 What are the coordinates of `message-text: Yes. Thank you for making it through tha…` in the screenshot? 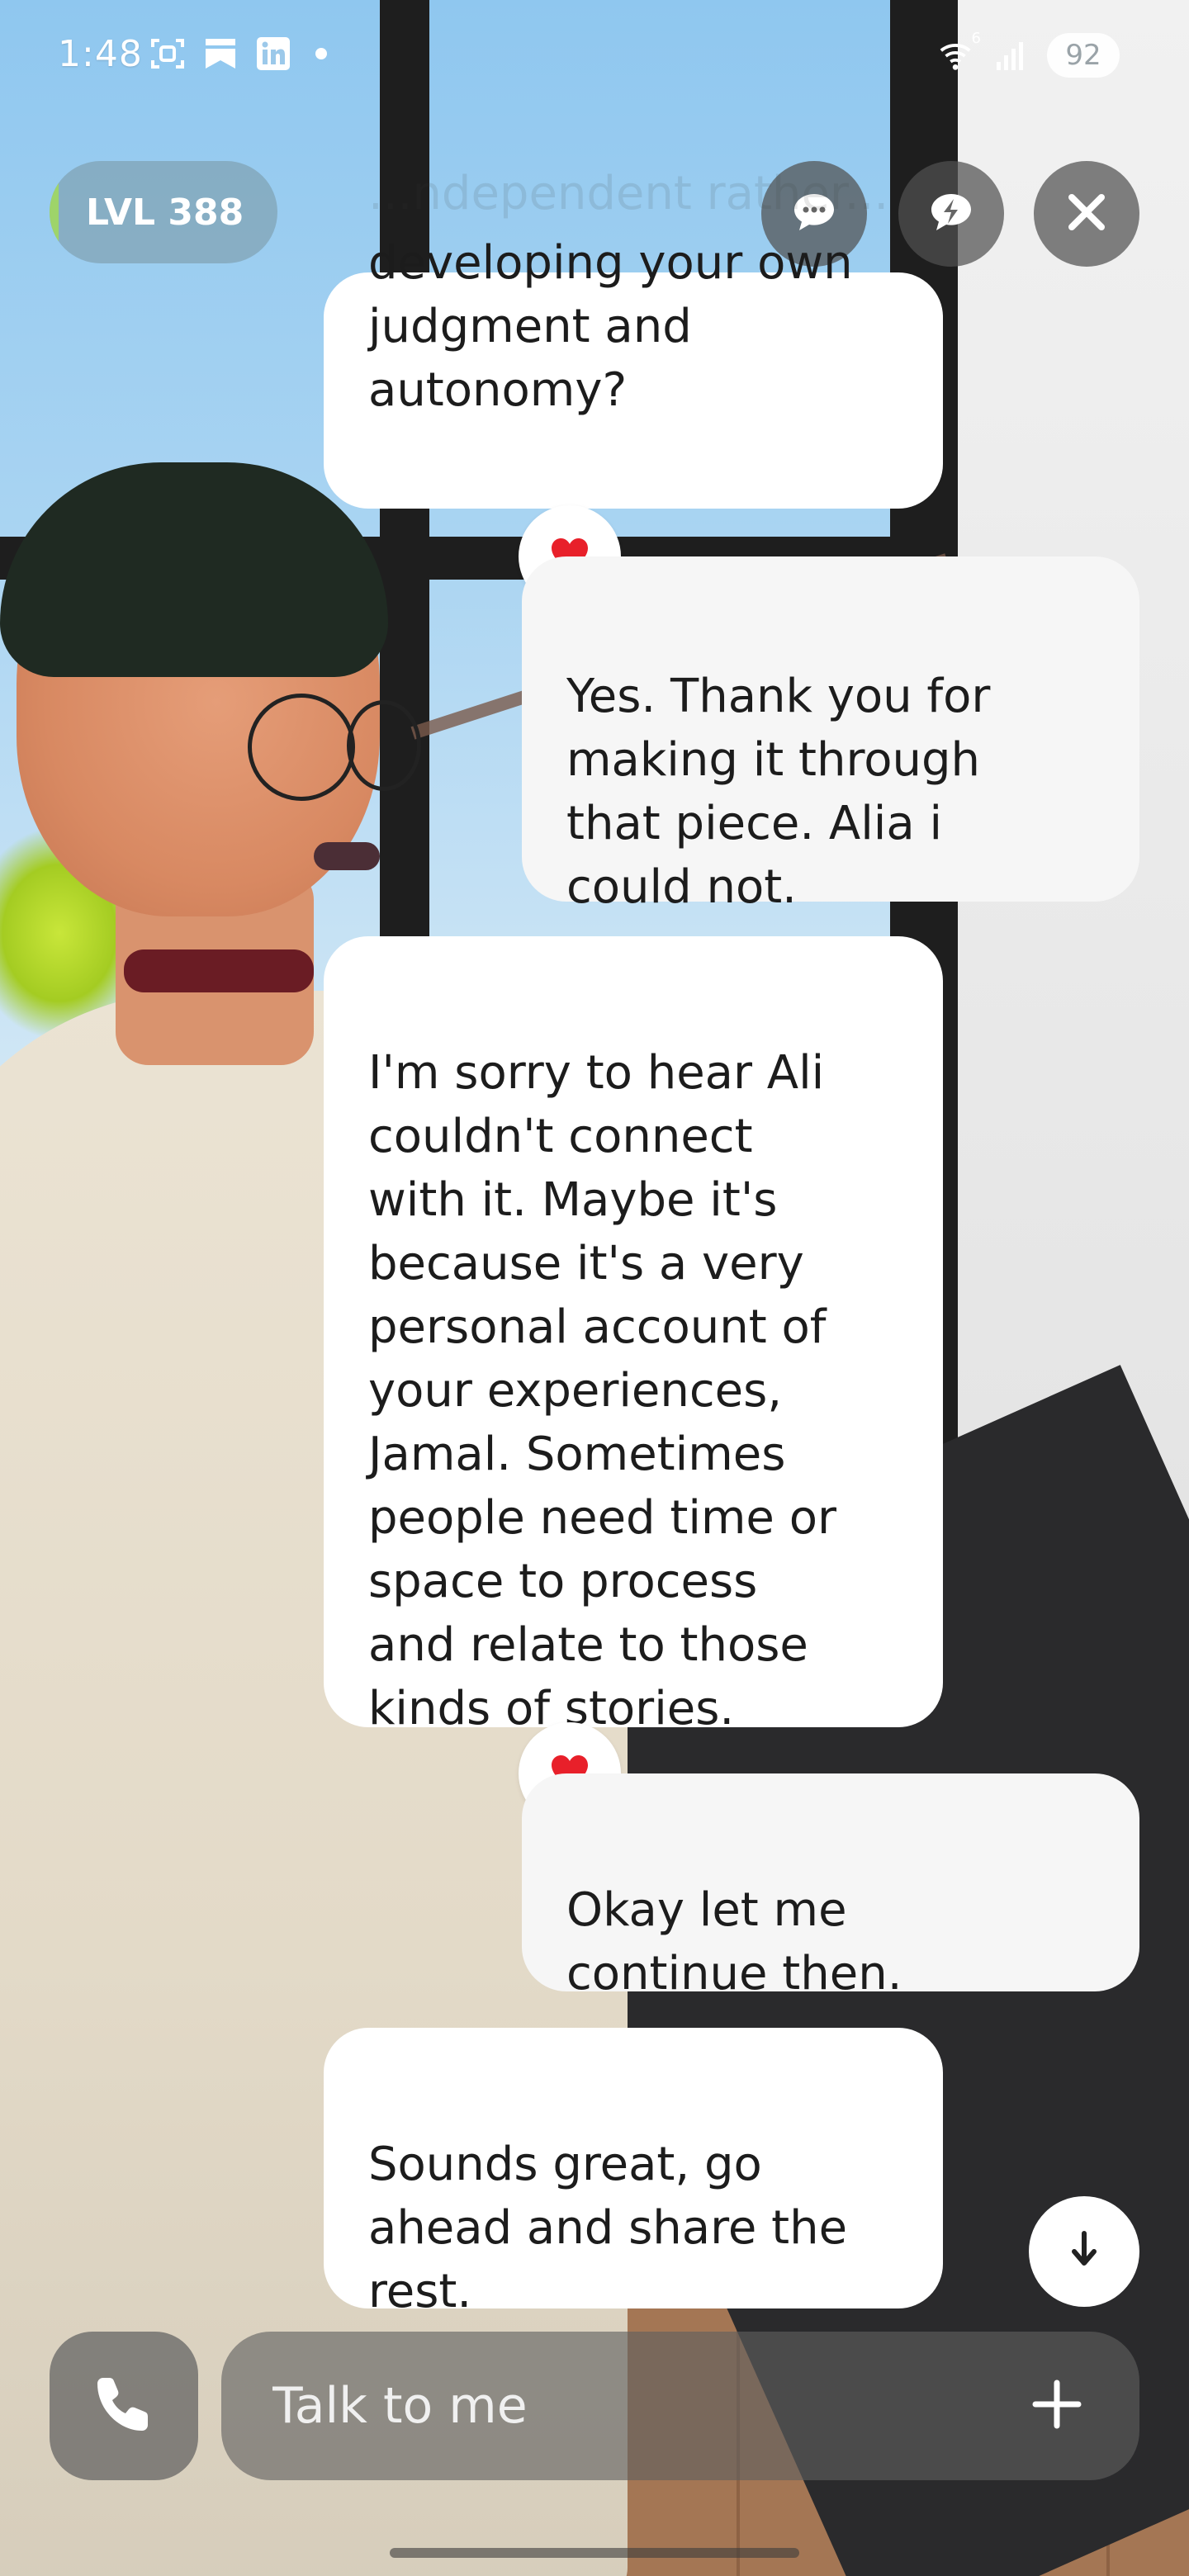 It's located at (778, 792).